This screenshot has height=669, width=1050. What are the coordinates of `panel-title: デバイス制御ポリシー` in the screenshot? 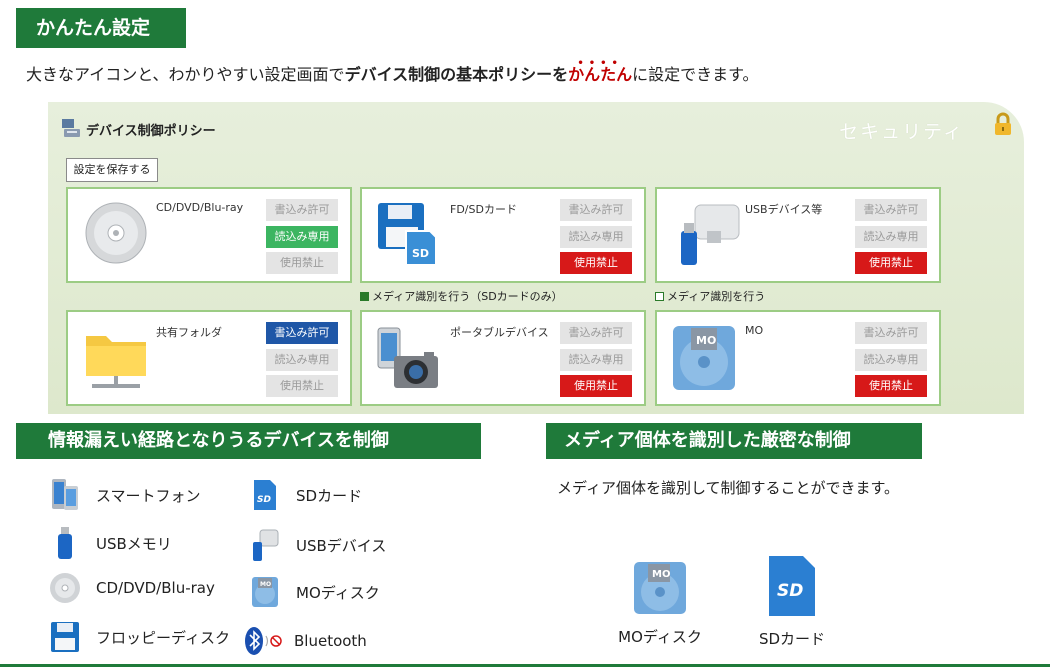 It's located at (151, 131).